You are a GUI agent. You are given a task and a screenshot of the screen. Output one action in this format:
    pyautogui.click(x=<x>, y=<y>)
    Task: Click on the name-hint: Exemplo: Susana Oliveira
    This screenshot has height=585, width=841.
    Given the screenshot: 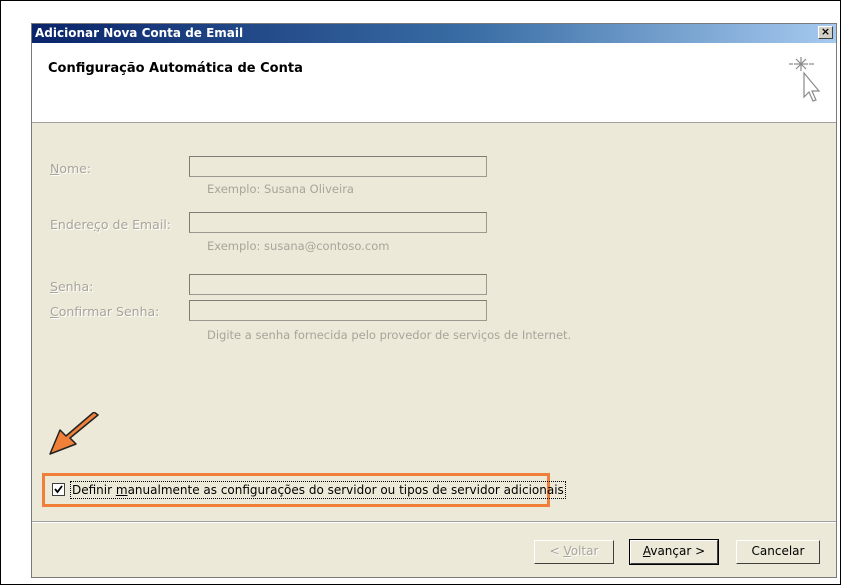 What is the action you would take?
    pyautogui.click(x=280, y=189)
    